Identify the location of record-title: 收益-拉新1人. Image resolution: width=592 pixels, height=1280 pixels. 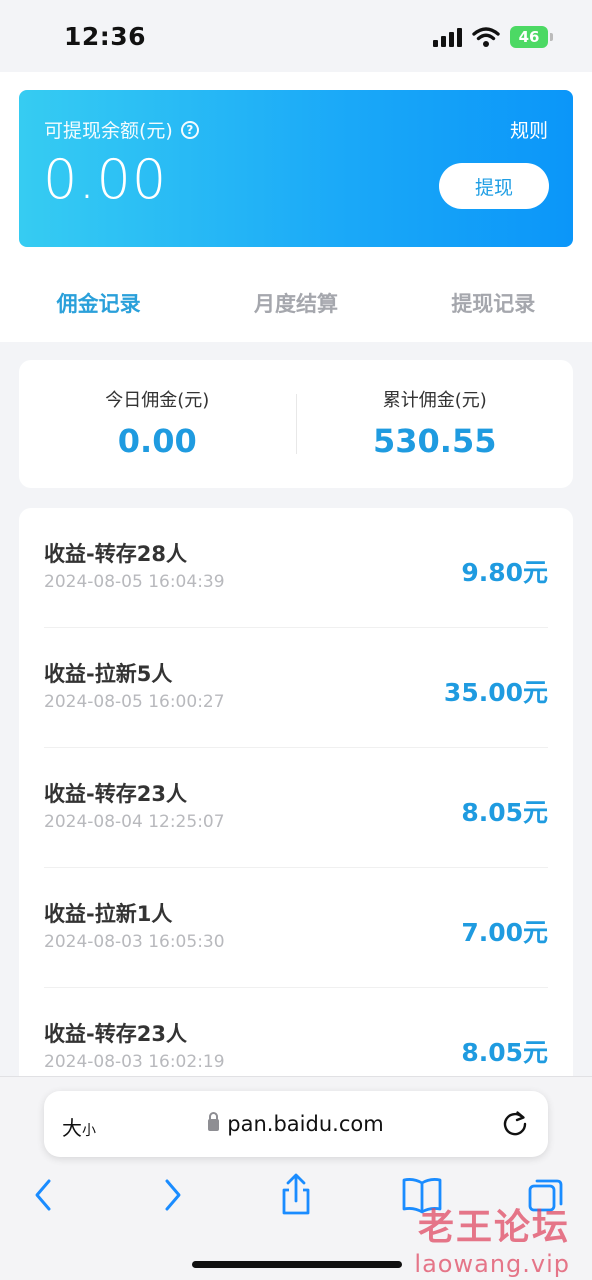
(108, 914).